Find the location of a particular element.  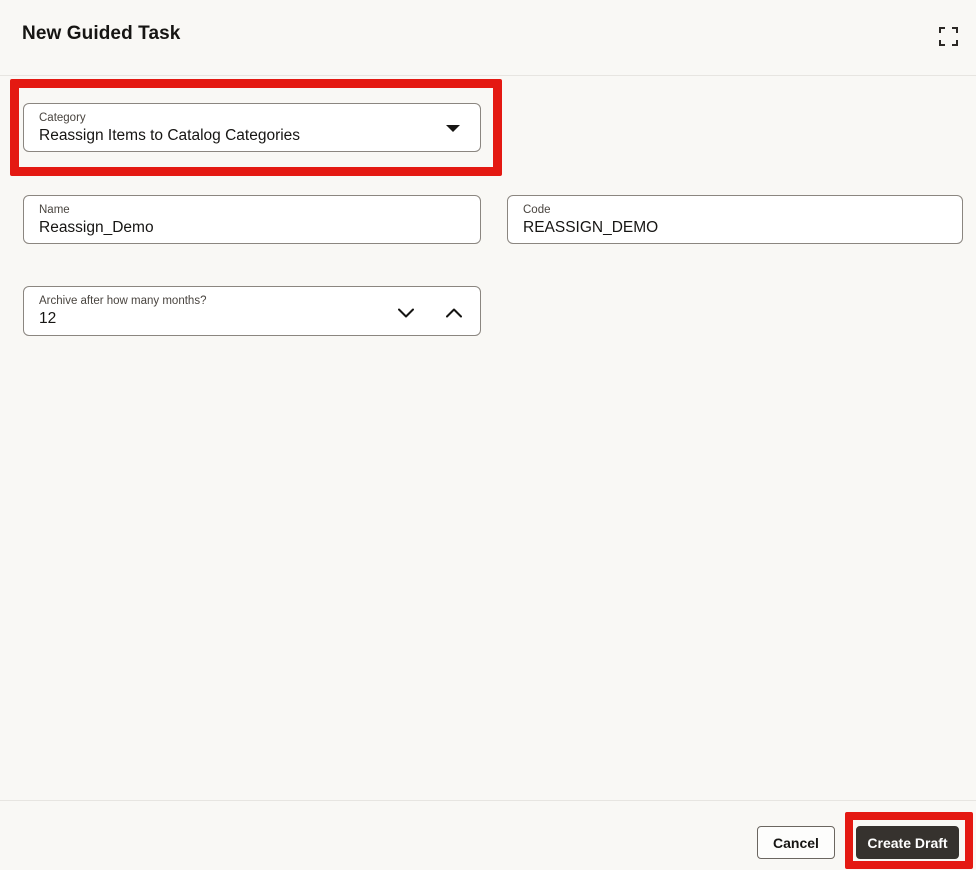

create-draft-button: Create Draft is located at coordinates (907, 842).